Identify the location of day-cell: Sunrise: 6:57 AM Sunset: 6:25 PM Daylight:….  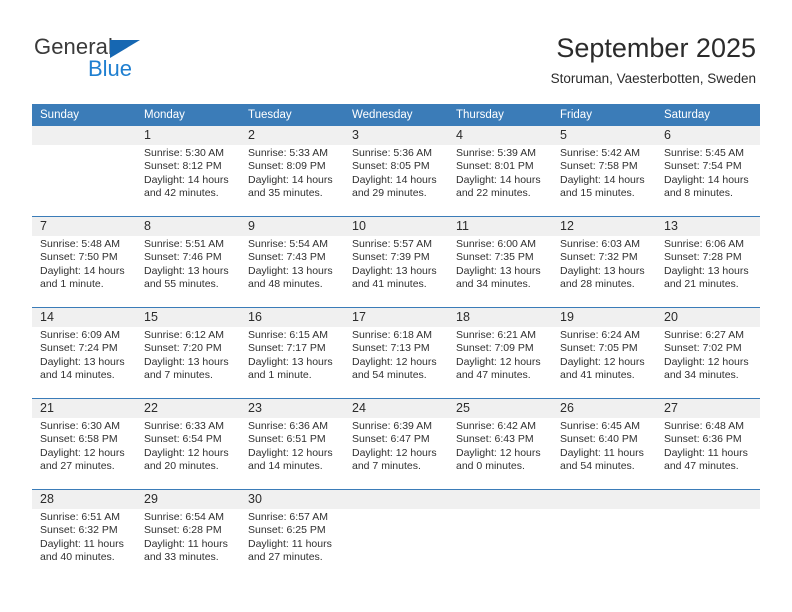
(292, 544).